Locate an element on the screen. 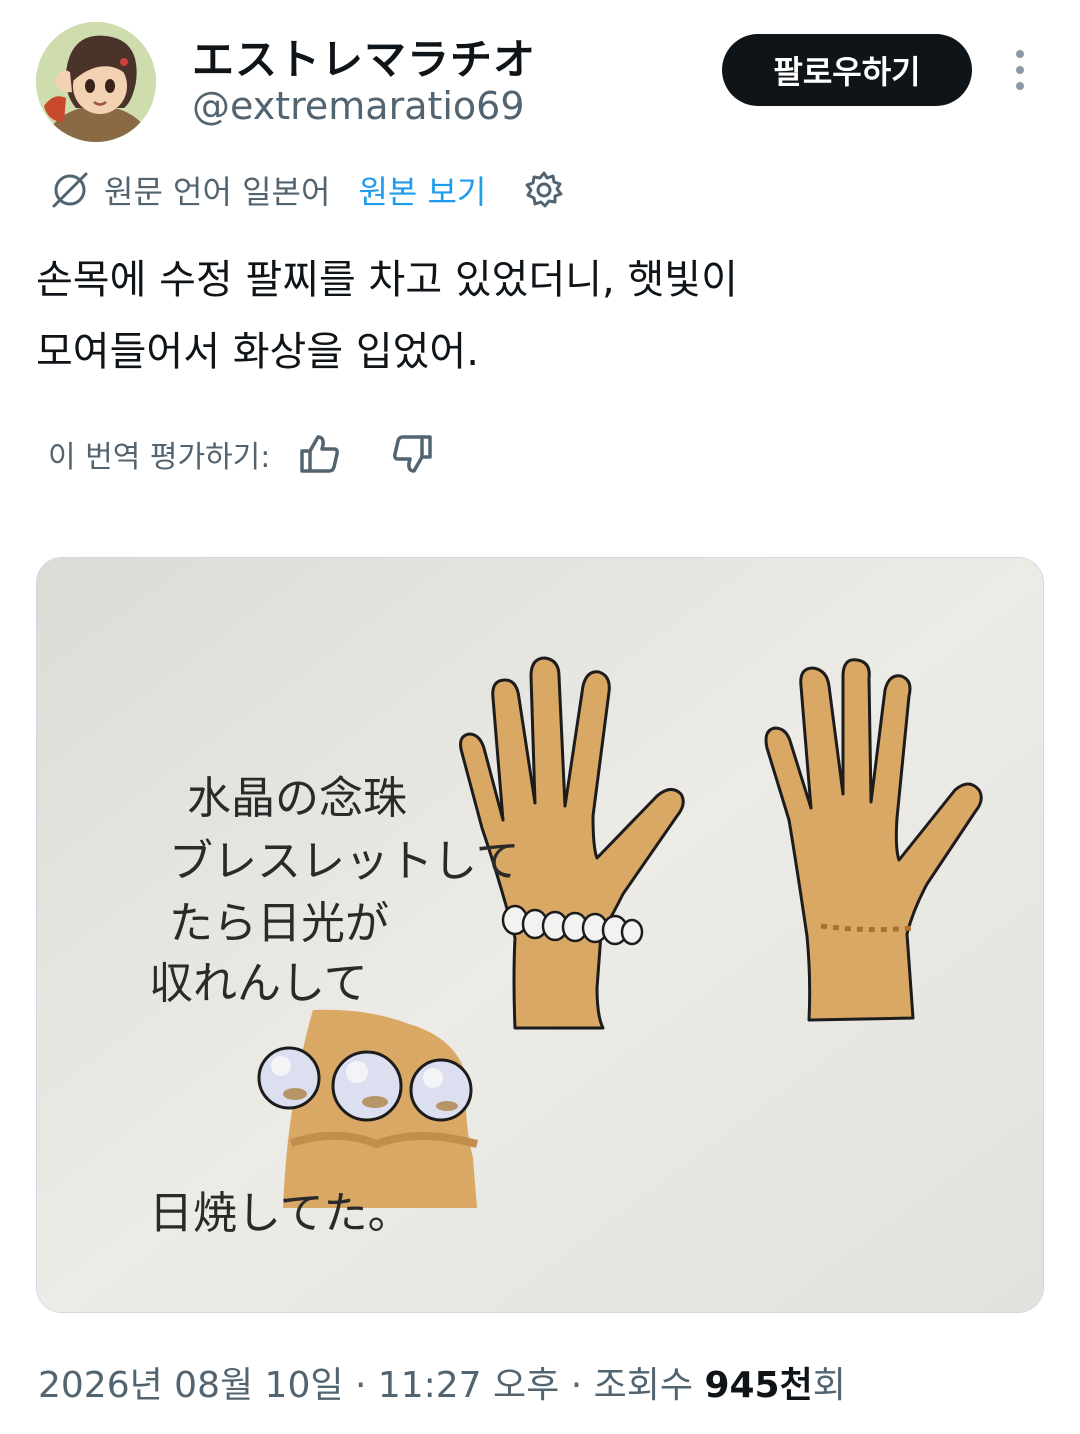 The width and height of the screenshot is (1080, 1434). tweet-meta: 2026년 08월 10일 · 11:27 오후 · 조회수 945천회 is located at coordinates (442, 1382).